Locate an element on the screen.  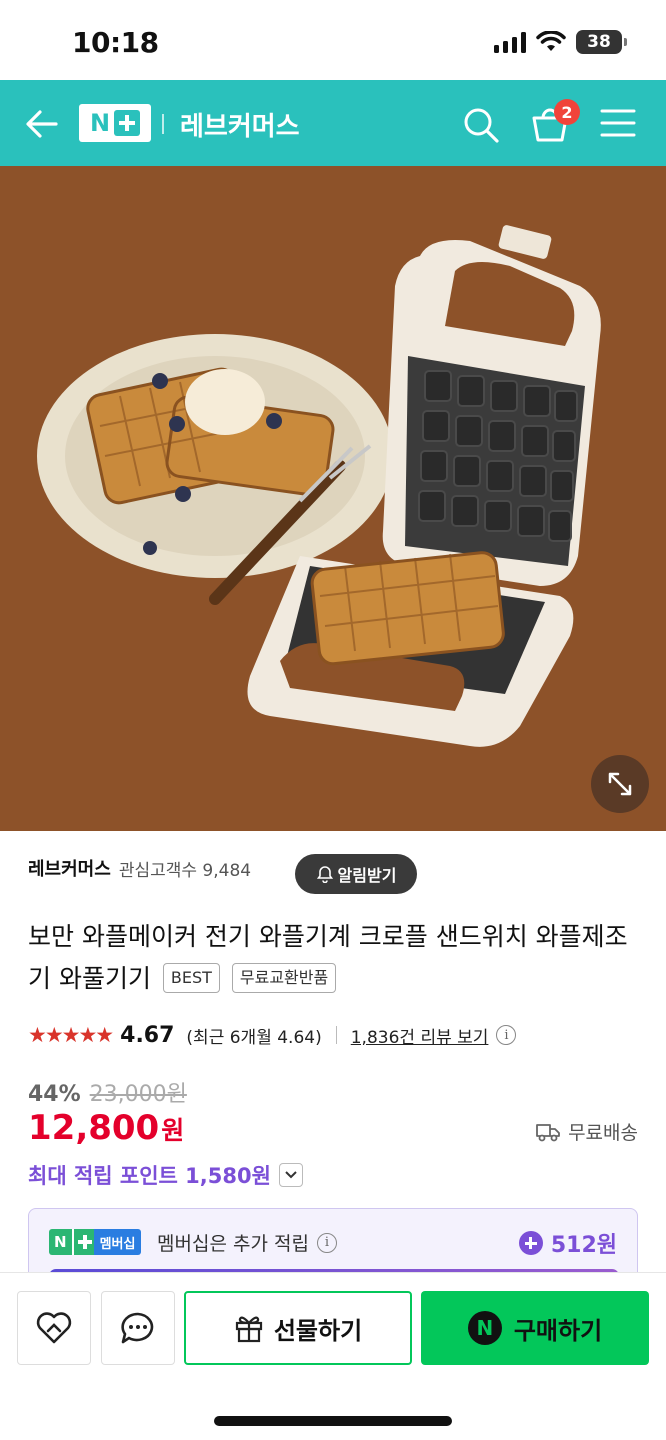
expand-icon is located at coordinates (620, 784).